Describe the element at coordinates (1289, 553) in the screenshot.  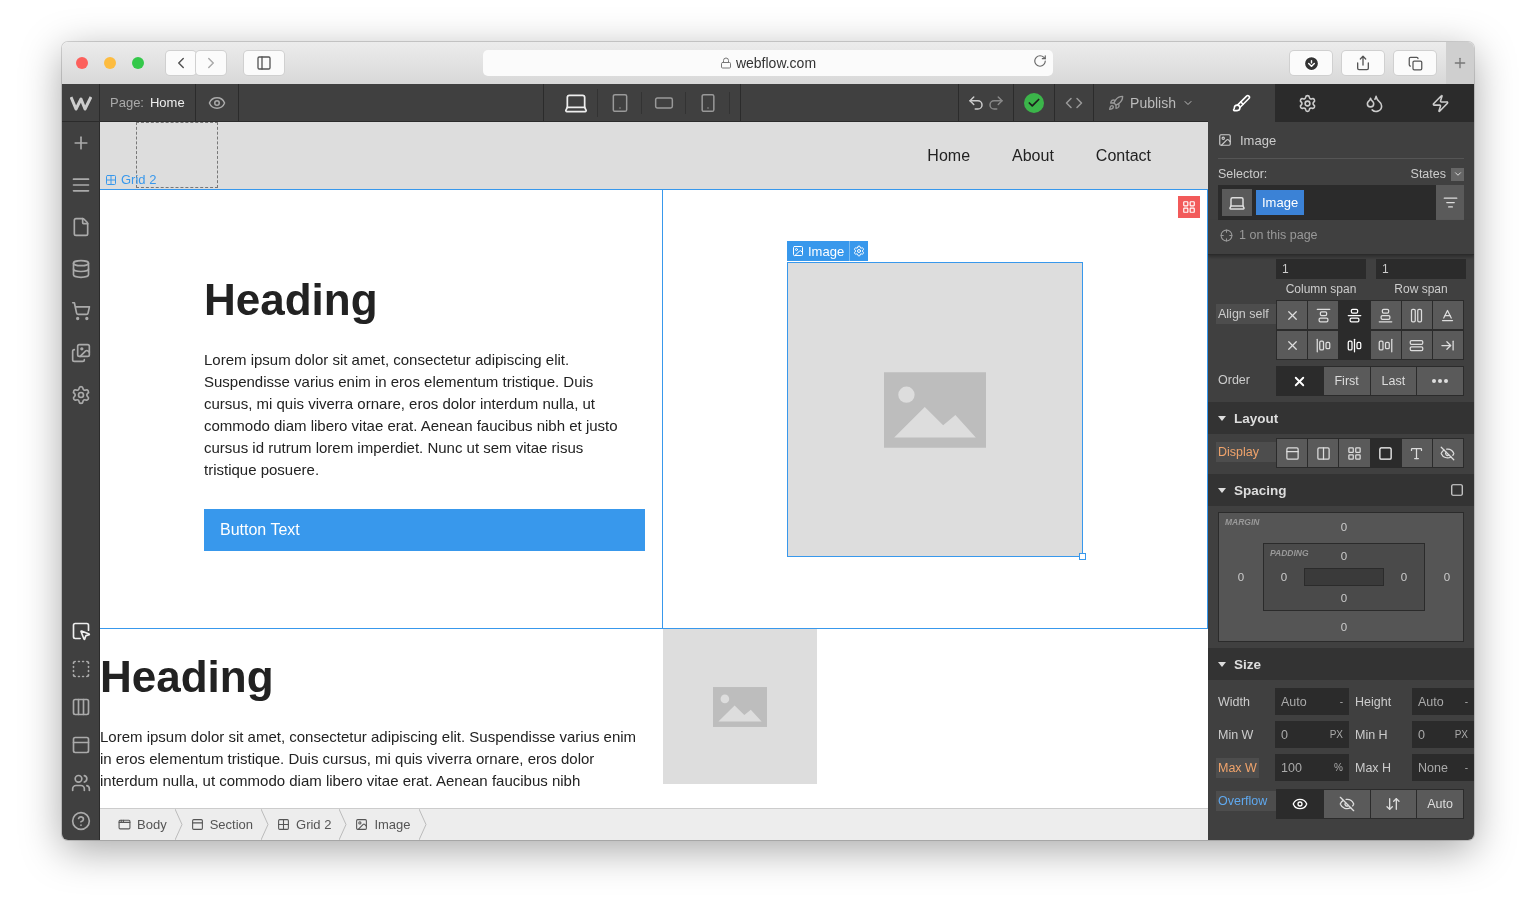
I see `padding-label: PADDING` at that location.